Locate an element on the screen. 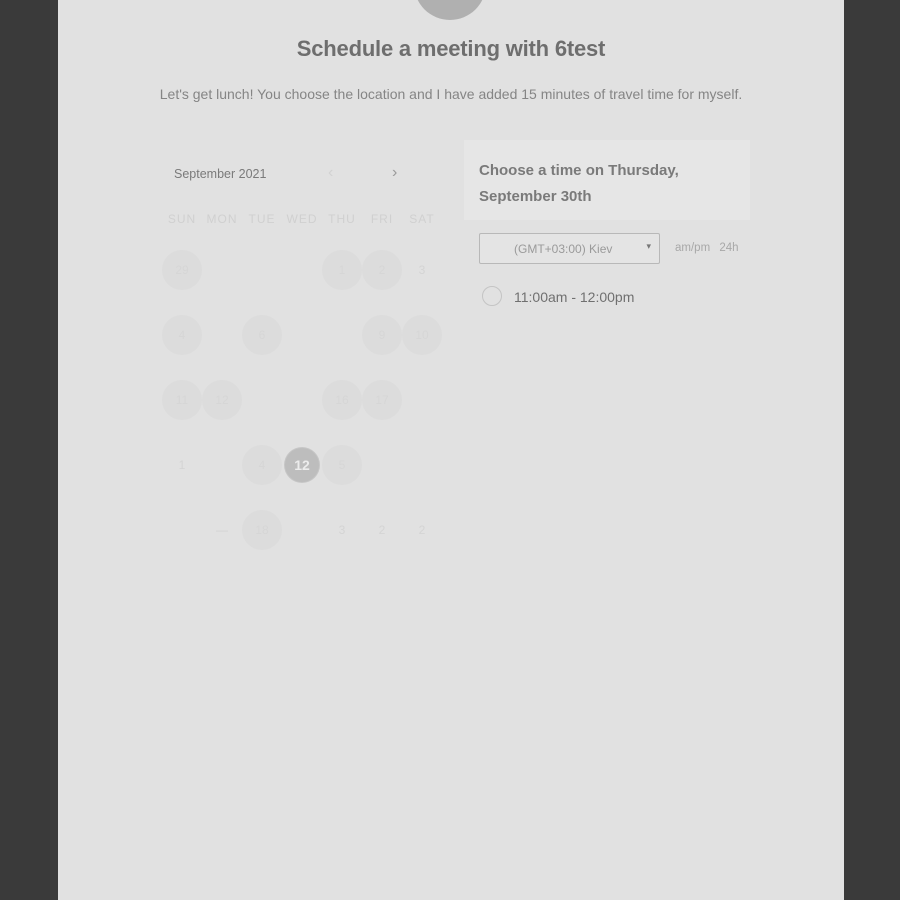 This screenshot has height=900, width=900. weekday-label: SUN is located at coordinates (182, 219).